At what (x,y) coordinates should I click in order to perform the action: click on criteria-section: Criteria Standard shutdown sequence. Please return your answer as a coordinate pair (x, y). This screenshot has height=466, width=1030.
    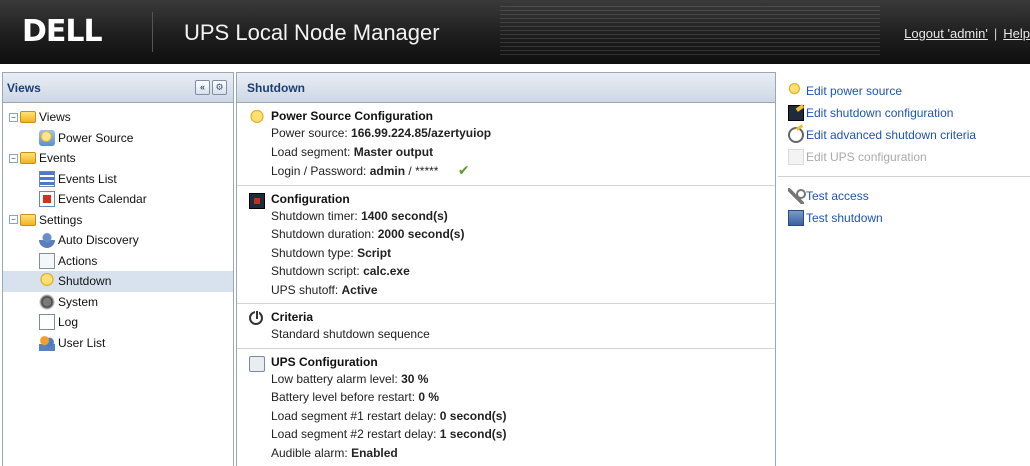
    Looking at the image, I should click on (506, 326).